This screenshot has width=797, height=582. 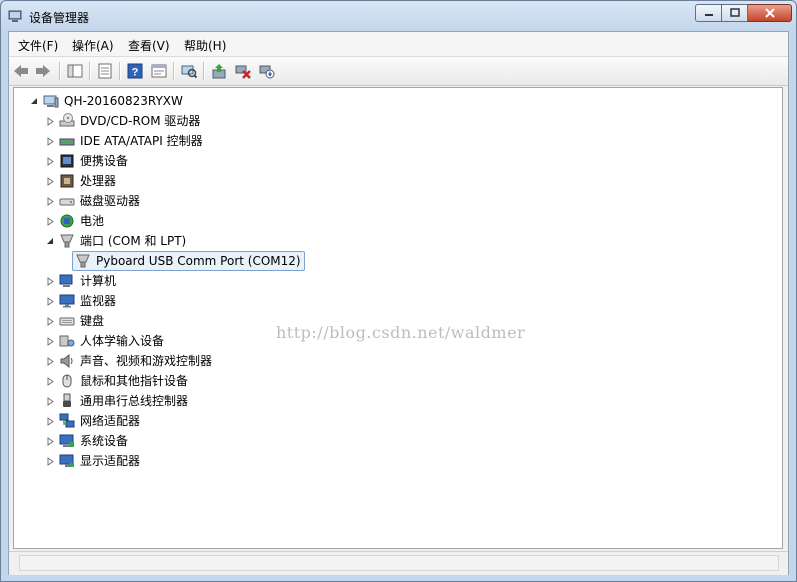 What do you see at coordinates (67, 361) in the screenshot?
I see `sound-icon` at bounding box center [67, 361].